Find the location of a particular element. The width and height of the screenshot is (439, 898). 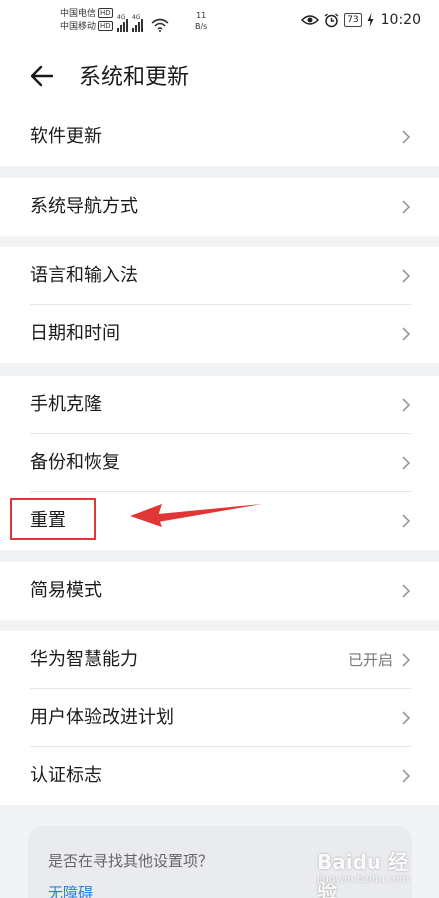

watermark-text: Baidu 经验 is located at coordinates (363, 874).